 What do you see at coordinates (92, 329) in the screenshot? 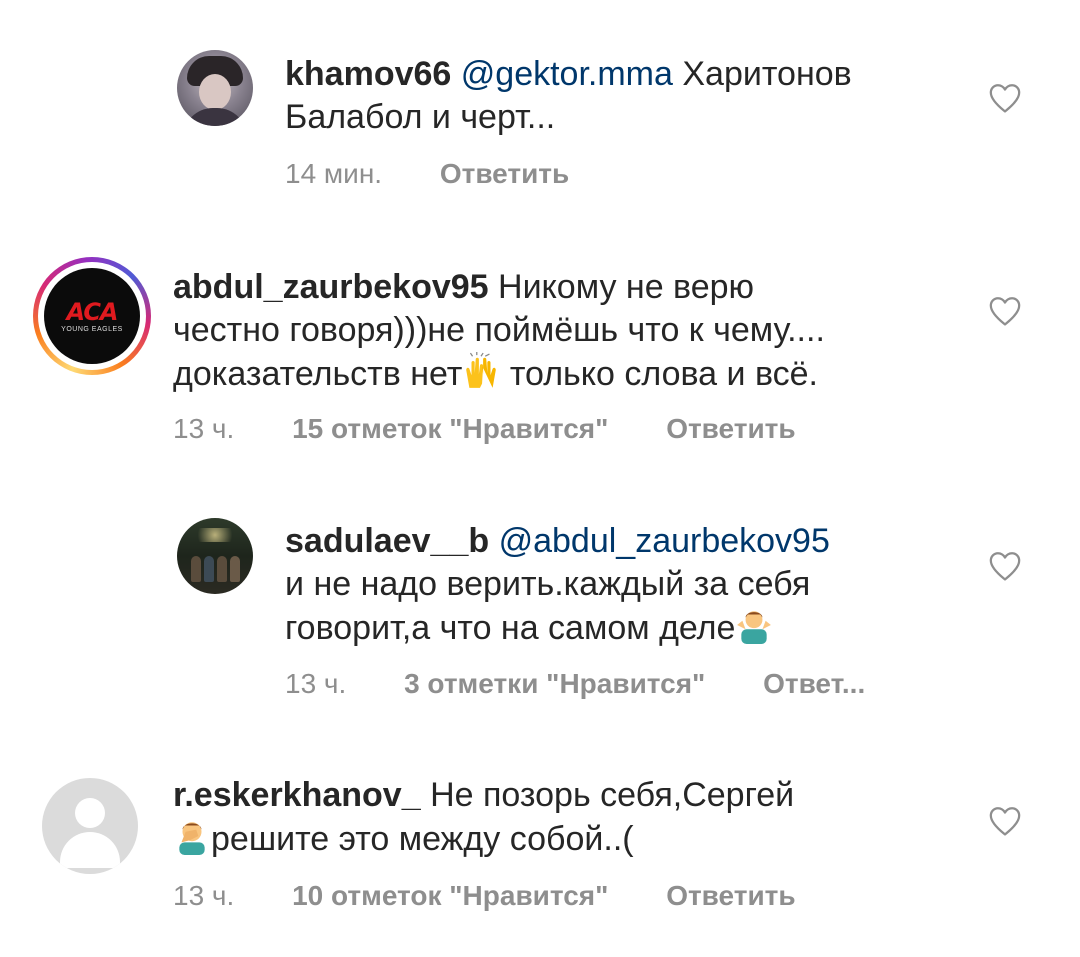
I see `aca-logo-subtitle: YOUNG EAGLES` at bounding box center [92, 329].